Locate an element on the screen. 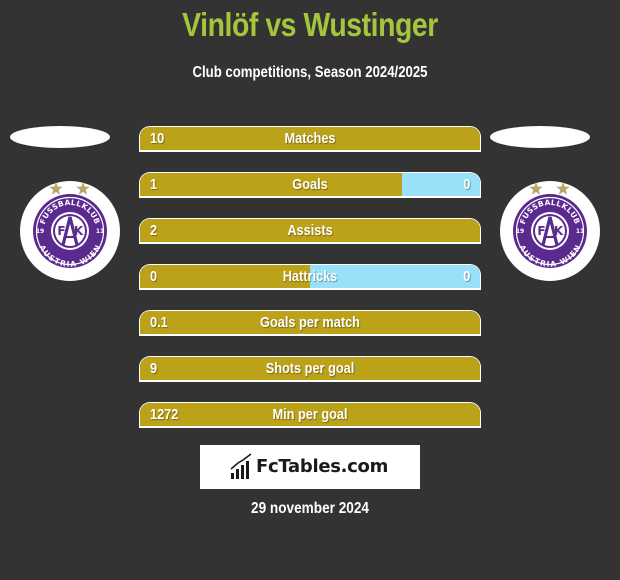 This screenshot has height=580, width=620. fctables-logo: FcTables.com is located at coordinates (310, 467).